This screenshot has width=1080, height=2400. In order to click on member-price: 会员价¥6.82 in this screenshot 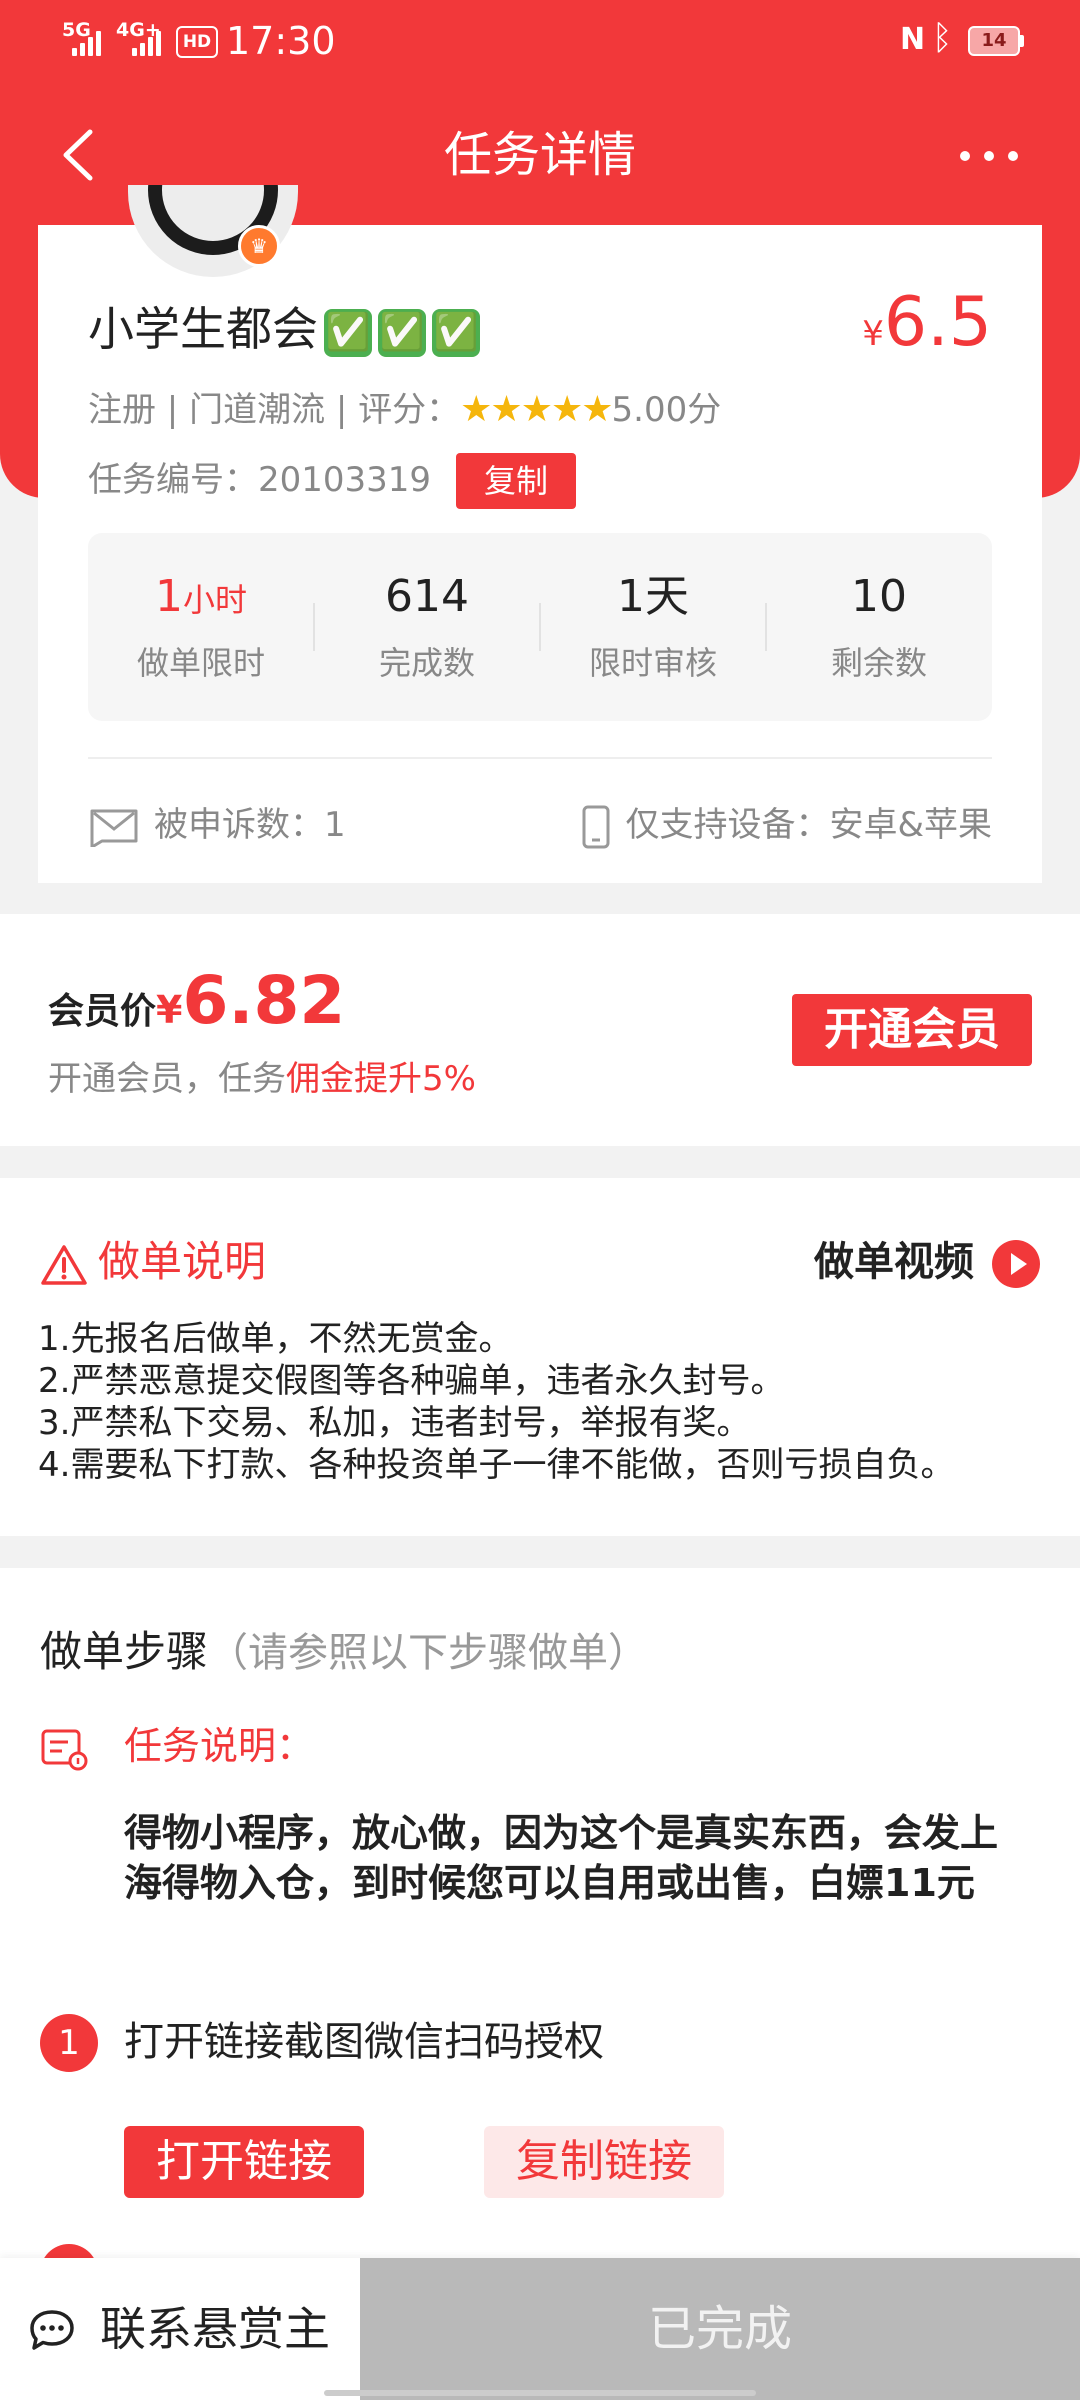, I will do `click(196, 1000)`.